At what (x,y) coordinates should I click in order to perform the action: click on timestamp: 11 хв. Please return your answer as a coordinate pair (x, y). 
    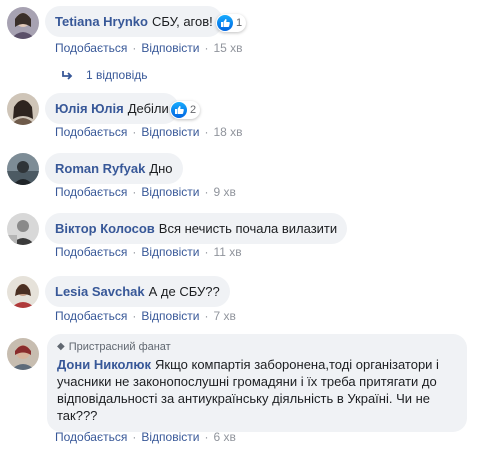
    Looking at the image, I should click on (227, 252).